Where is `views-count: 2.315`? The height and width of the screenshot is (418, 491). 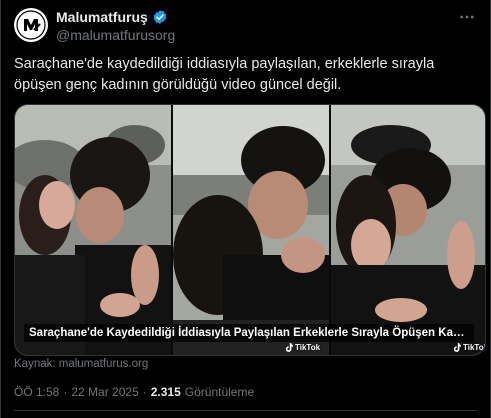
views-count: 2.315 is located at coordinates (165, 392).